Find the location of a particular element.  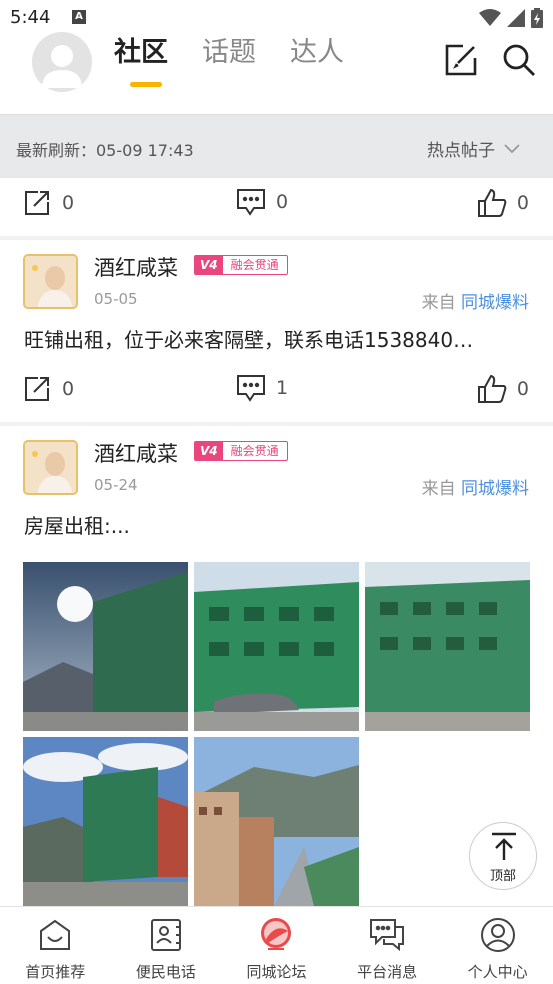

sort-label: 热点帖子 is located at coordinates (461, 151).